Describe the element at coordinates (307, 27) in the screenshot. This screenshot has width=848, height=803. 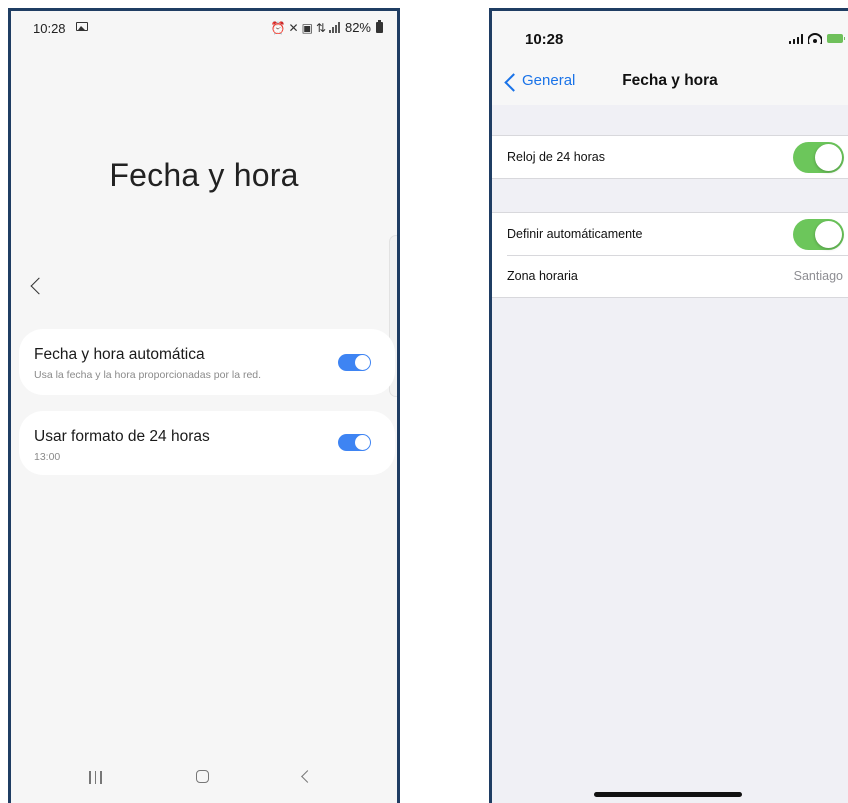
I see `data-saver-icon: ▣` at that location.